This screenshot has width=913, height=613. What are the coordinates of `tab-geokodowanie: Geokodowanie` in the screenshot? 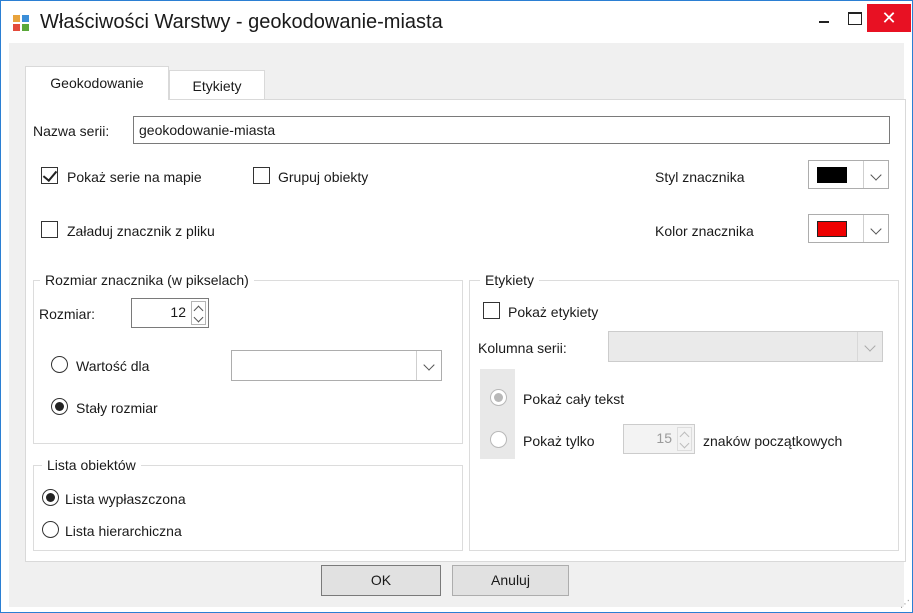 It's located at (97, 83).